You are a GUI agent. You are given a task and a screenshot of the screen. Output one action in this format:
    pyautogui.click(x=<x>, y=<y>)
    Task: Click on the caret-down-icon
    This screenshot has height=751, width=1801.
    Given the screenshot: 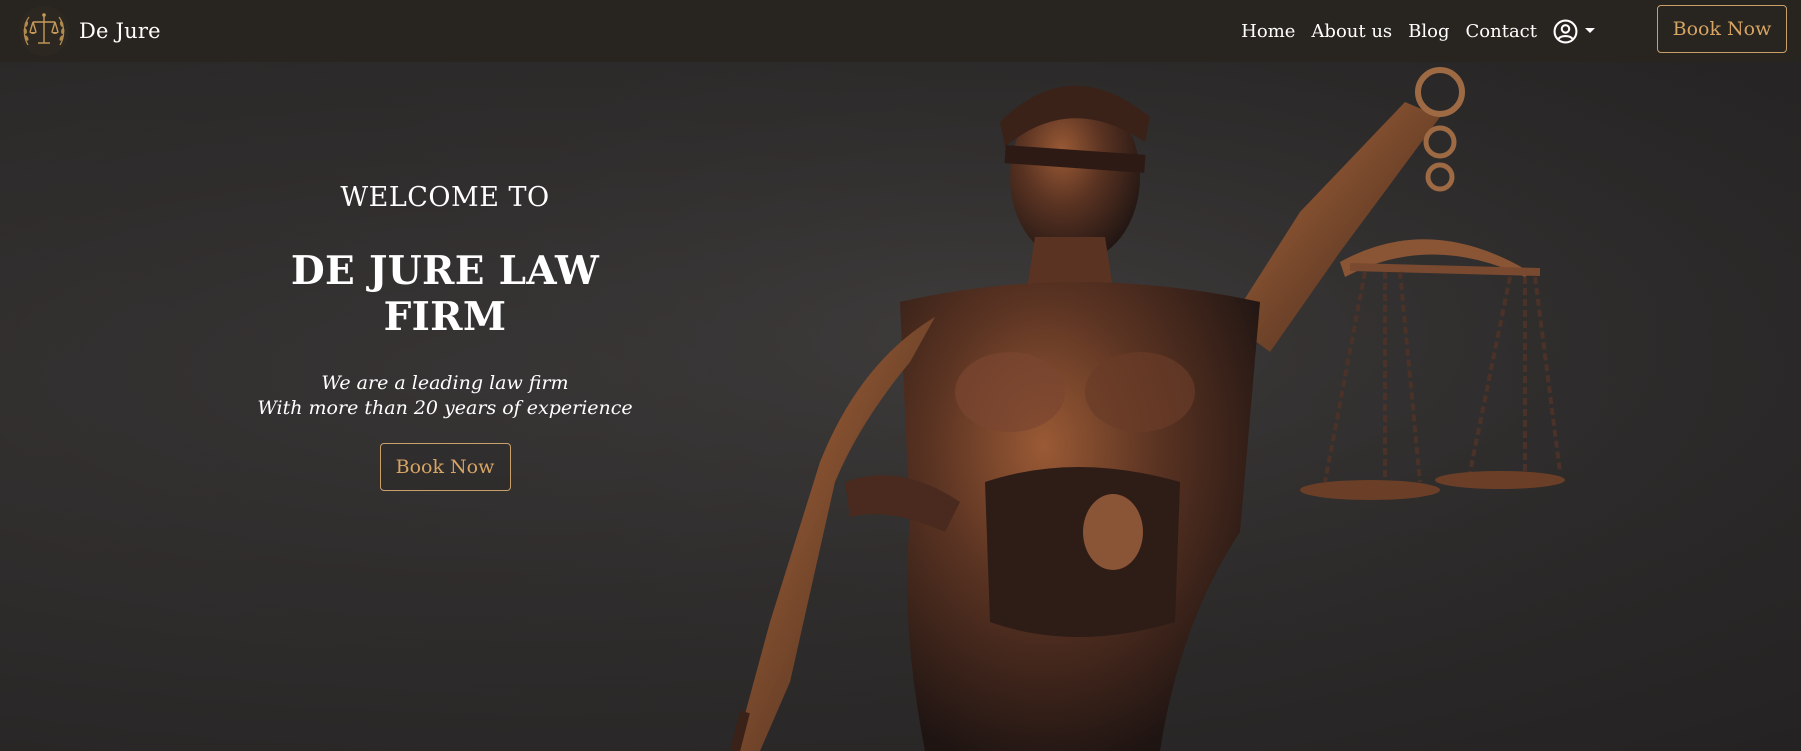 What is the action you would take?
    pyautogui.click(x=1590, y=30)
    